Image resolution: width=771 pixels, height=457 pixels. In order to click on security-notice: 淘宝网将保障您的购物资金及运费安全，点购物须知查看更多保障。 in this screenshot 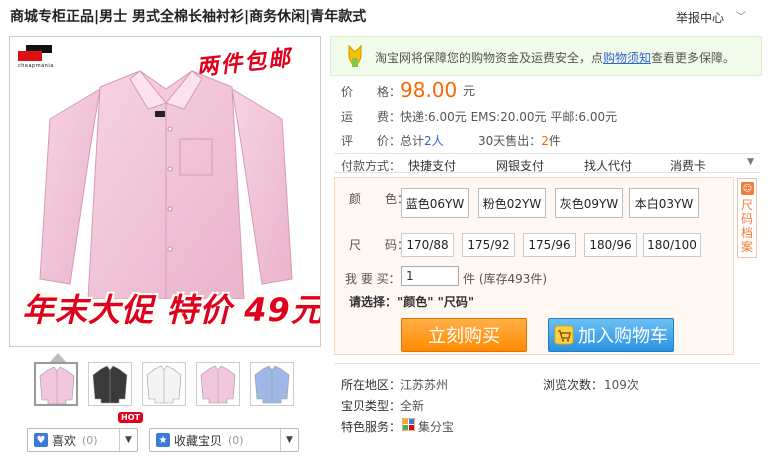, I will do `click(546, 56)`.